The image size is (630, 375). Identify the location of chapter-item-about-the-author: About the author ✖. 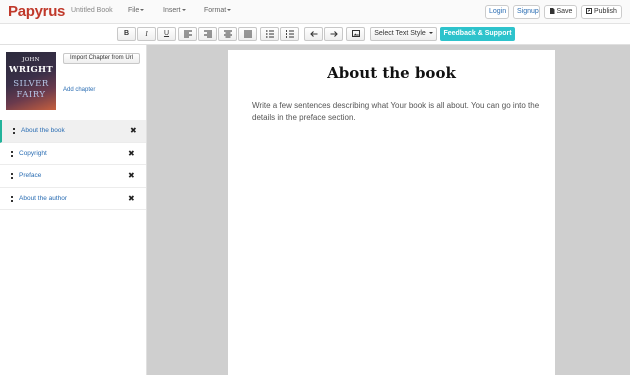
(73, 199).